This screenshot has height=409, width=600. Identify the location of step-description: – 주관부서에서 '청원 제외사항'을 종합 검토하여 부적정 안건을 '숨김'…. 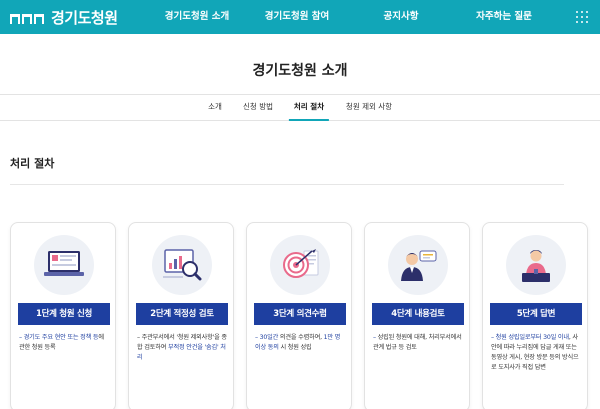
(182, 347).